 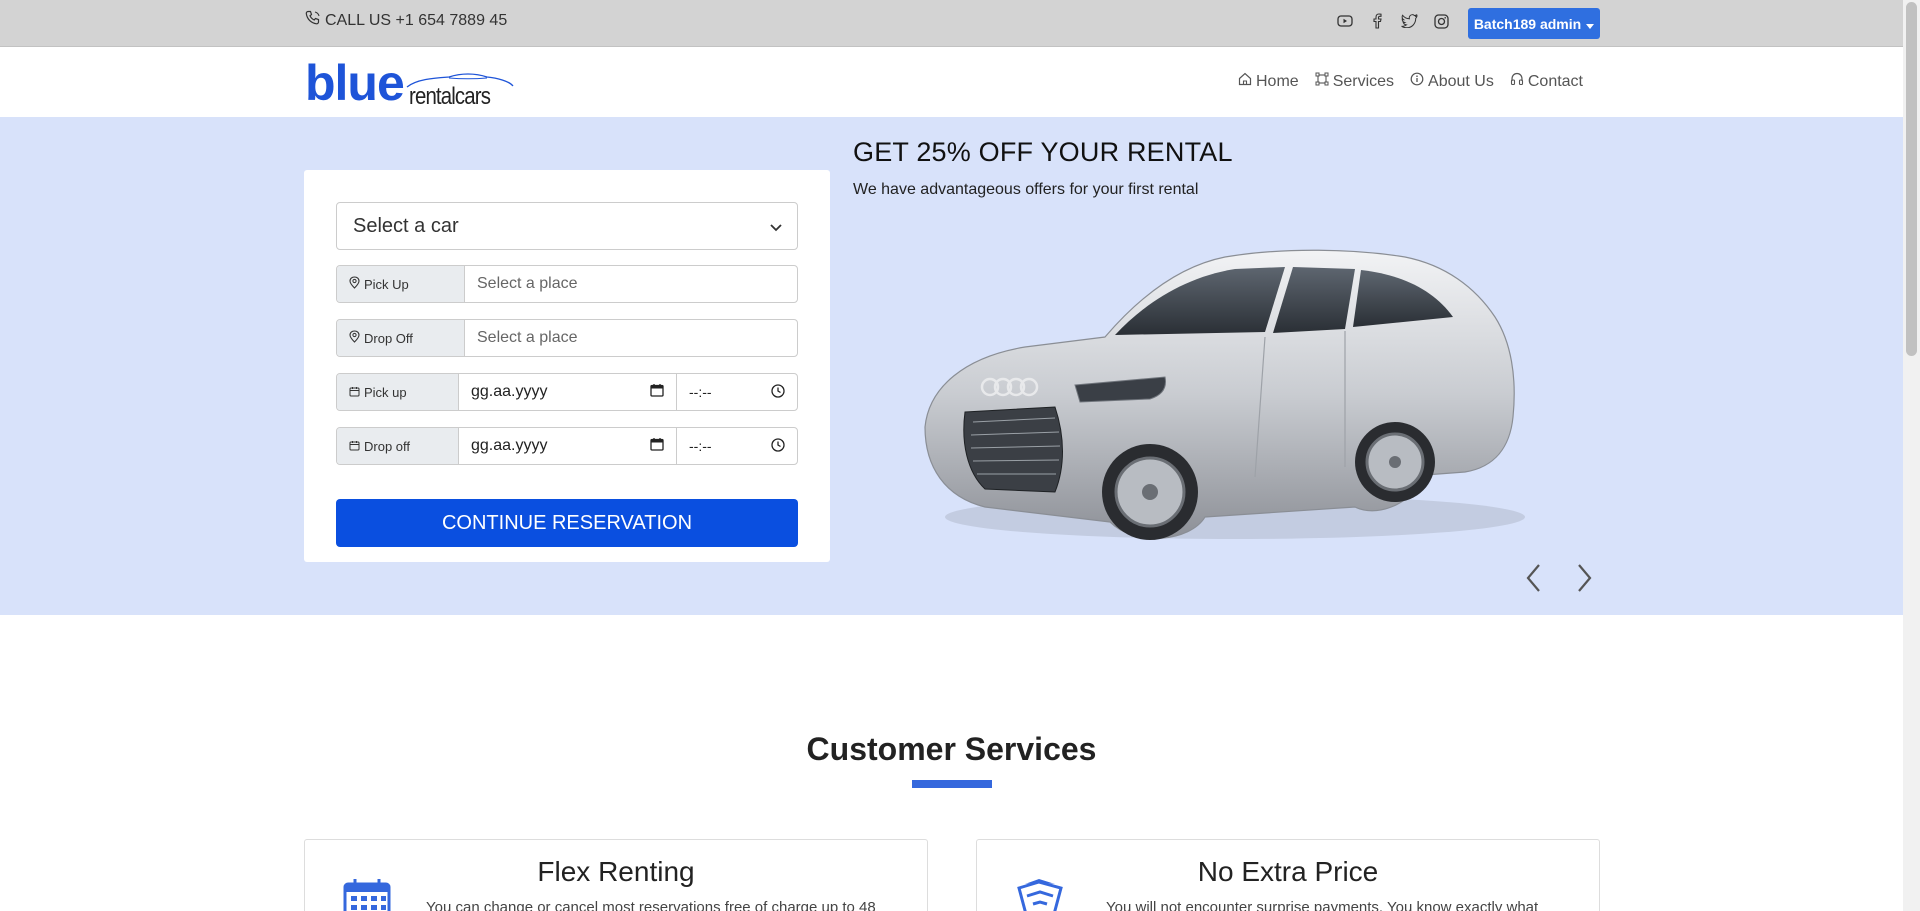 I want to click on main-nav: Home Services About Us Contact, so click(x=1410, y=81).